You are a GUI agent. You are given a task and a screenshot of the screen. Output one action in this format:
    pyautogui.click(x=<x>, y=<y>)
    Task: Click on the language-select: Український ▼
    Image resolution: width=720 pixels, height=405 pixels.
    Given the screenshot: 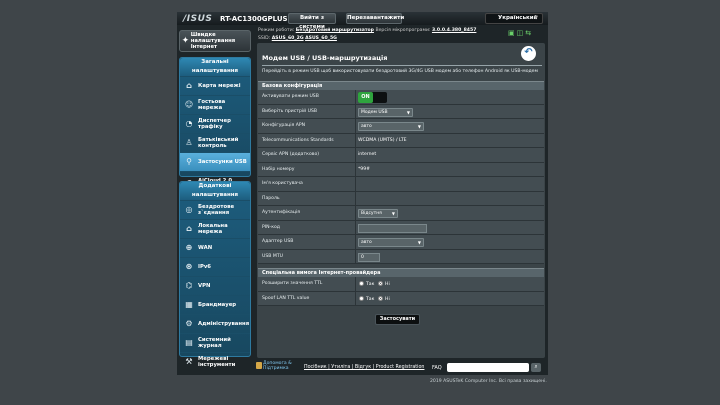 What is the action you would take?
    pyautogui.click(x=514, y=18)
    